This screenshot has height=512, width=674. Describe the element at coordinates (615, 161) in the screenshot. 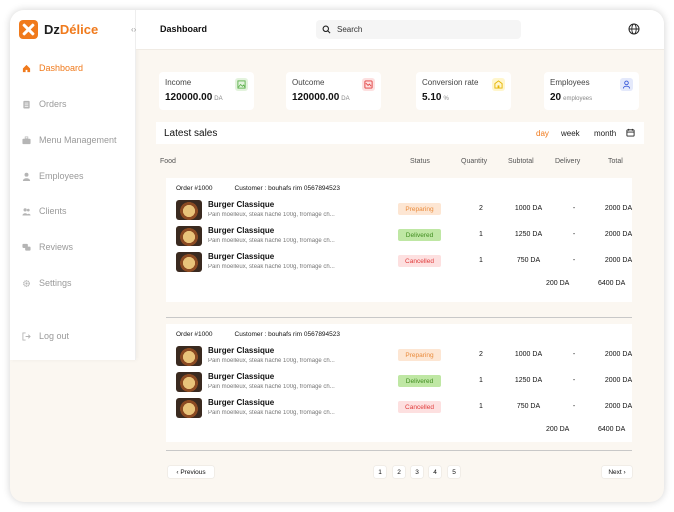

I see `column-header-total: Total` at that location.